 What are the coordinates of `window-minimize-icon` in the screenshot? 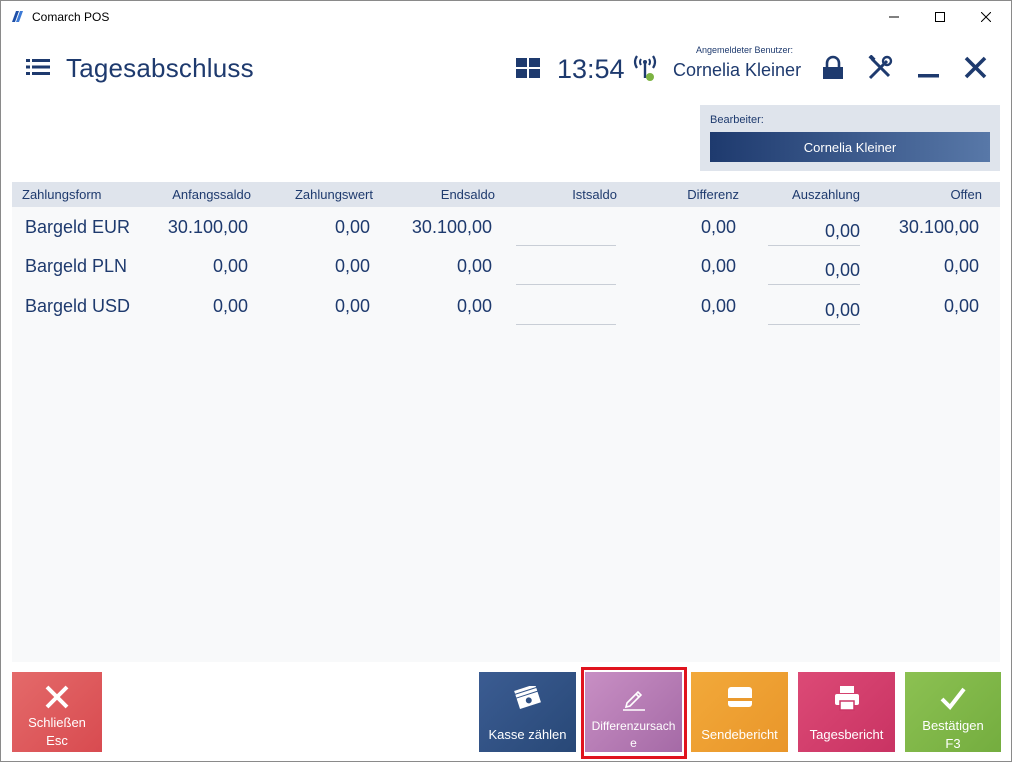 It's located at (894, 17).